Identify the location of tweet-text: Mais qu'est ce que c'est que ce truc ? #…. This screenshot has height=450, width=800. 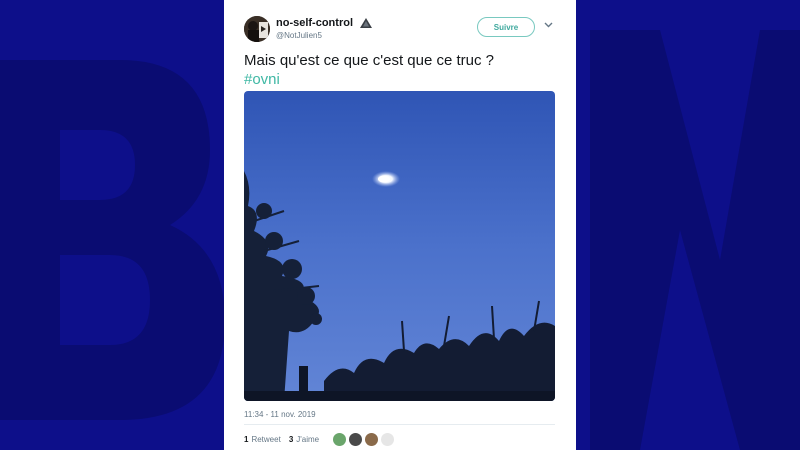
(404, 70).